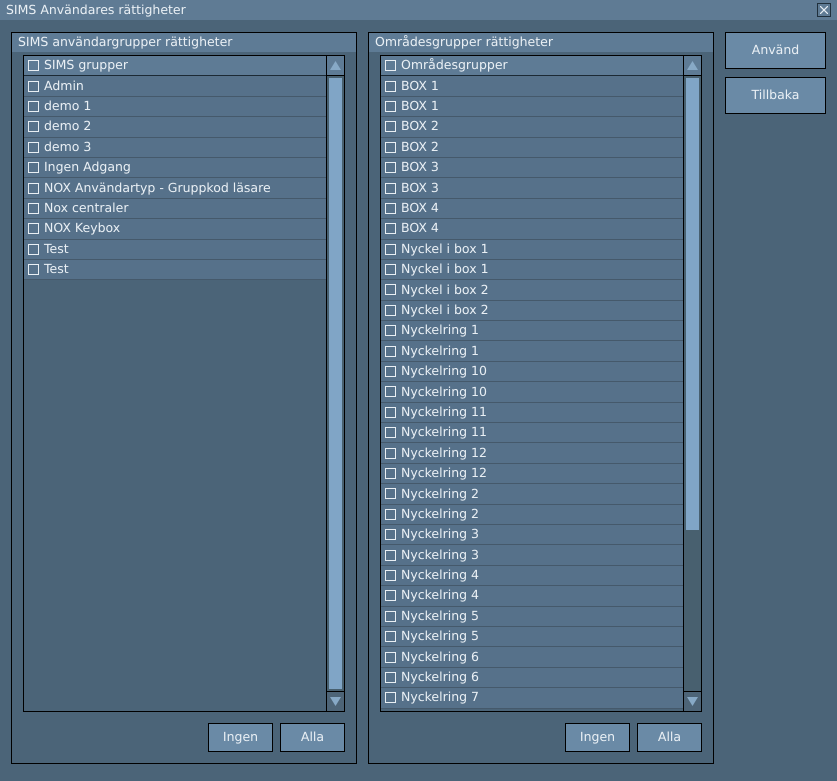 The width and height of the screenshot is (837, 781). I want to click on list-item: demo 1, so click(175, 107).